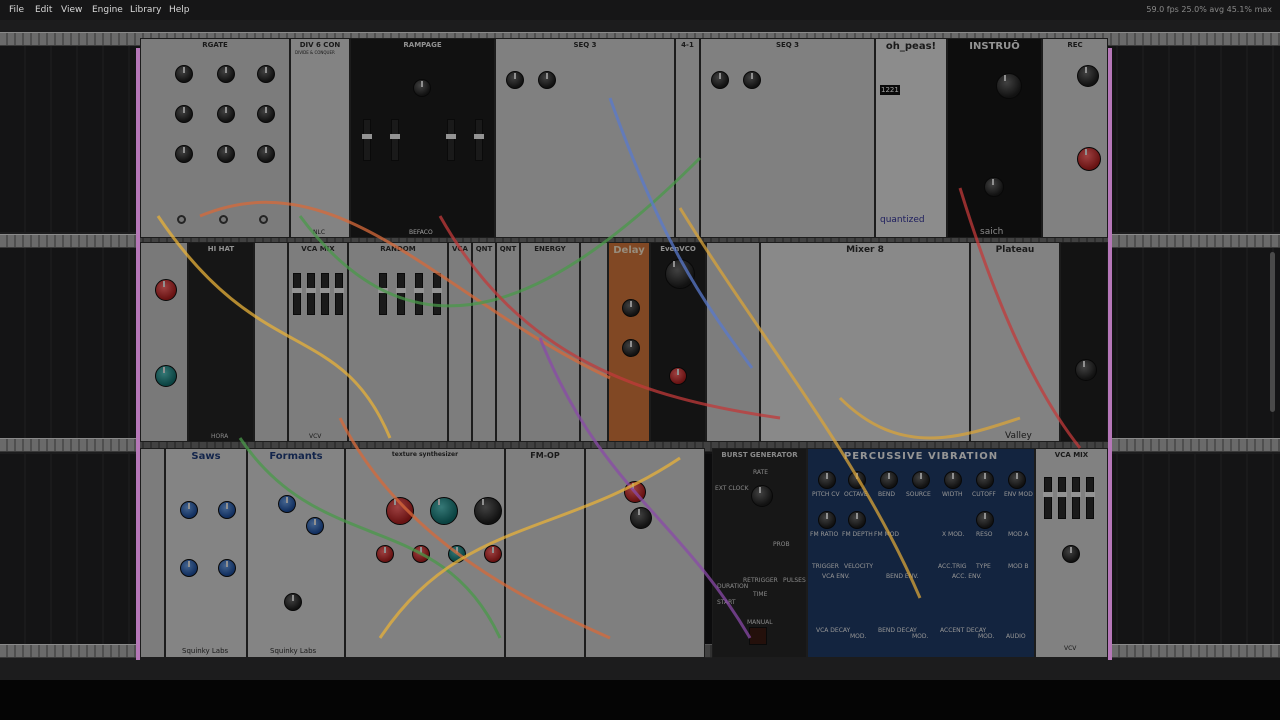 The image size is (1280, 720). I want to click on menu-edit: Edit, so click(43, 10).